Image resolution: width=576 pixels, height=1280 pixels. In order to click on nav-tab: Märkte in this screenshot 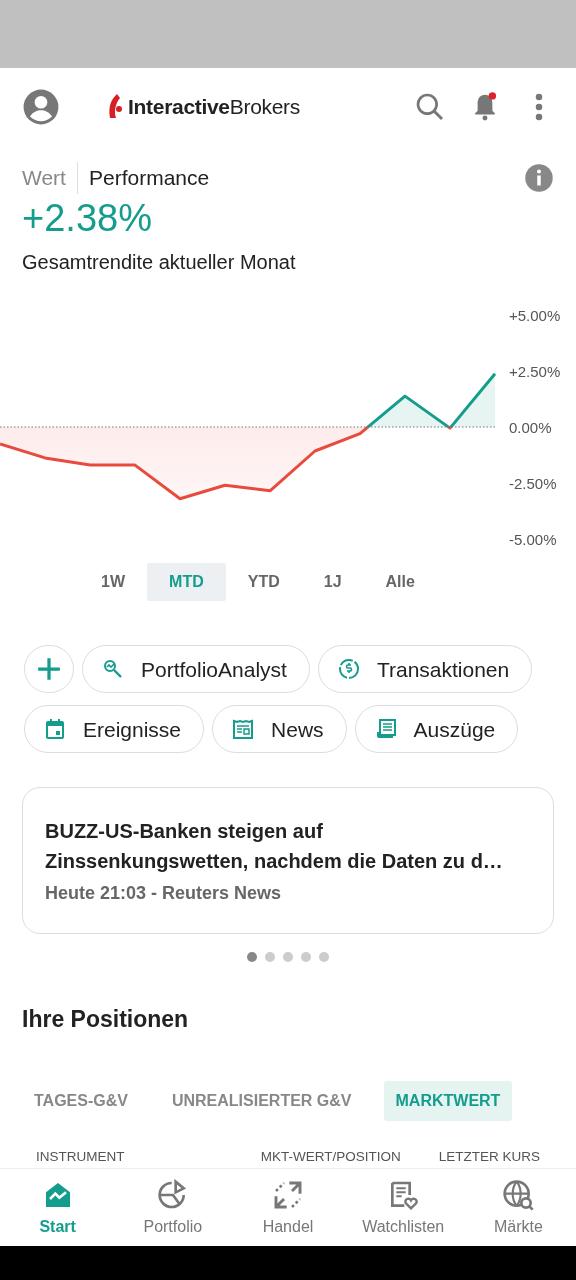, I will do `click(518, 1207)`.